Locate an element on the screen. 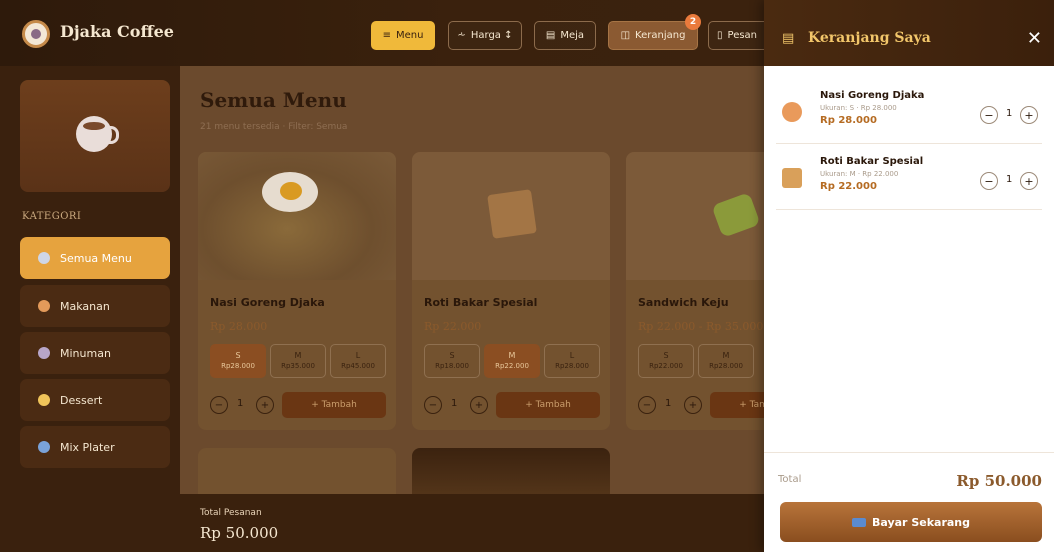 The width and height of the screenshot is (1054, 552). cart-item-price: Rp 28.000 is located at coordinates (848, 120).